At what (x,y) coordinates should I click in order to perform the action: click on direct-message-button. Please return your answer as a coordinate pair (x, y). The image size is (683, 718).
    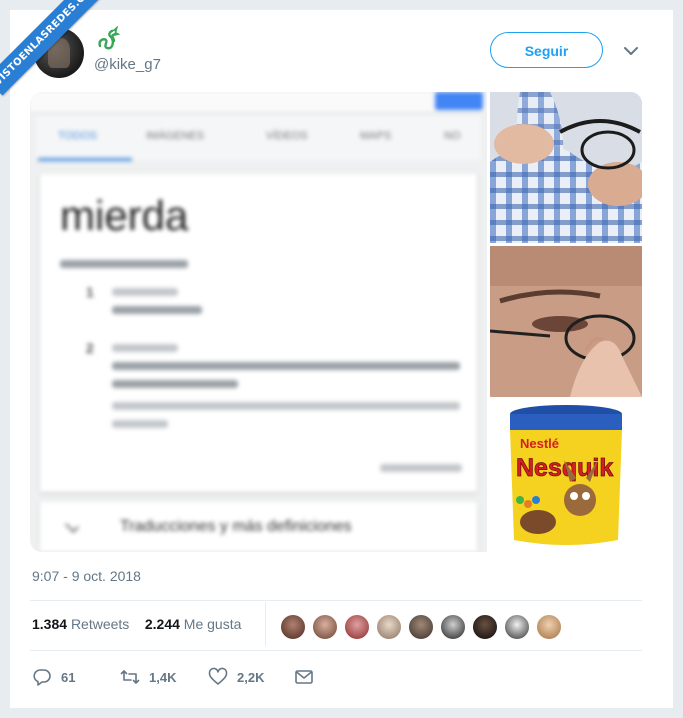
    Looking at the image, I should click on (304, 677).